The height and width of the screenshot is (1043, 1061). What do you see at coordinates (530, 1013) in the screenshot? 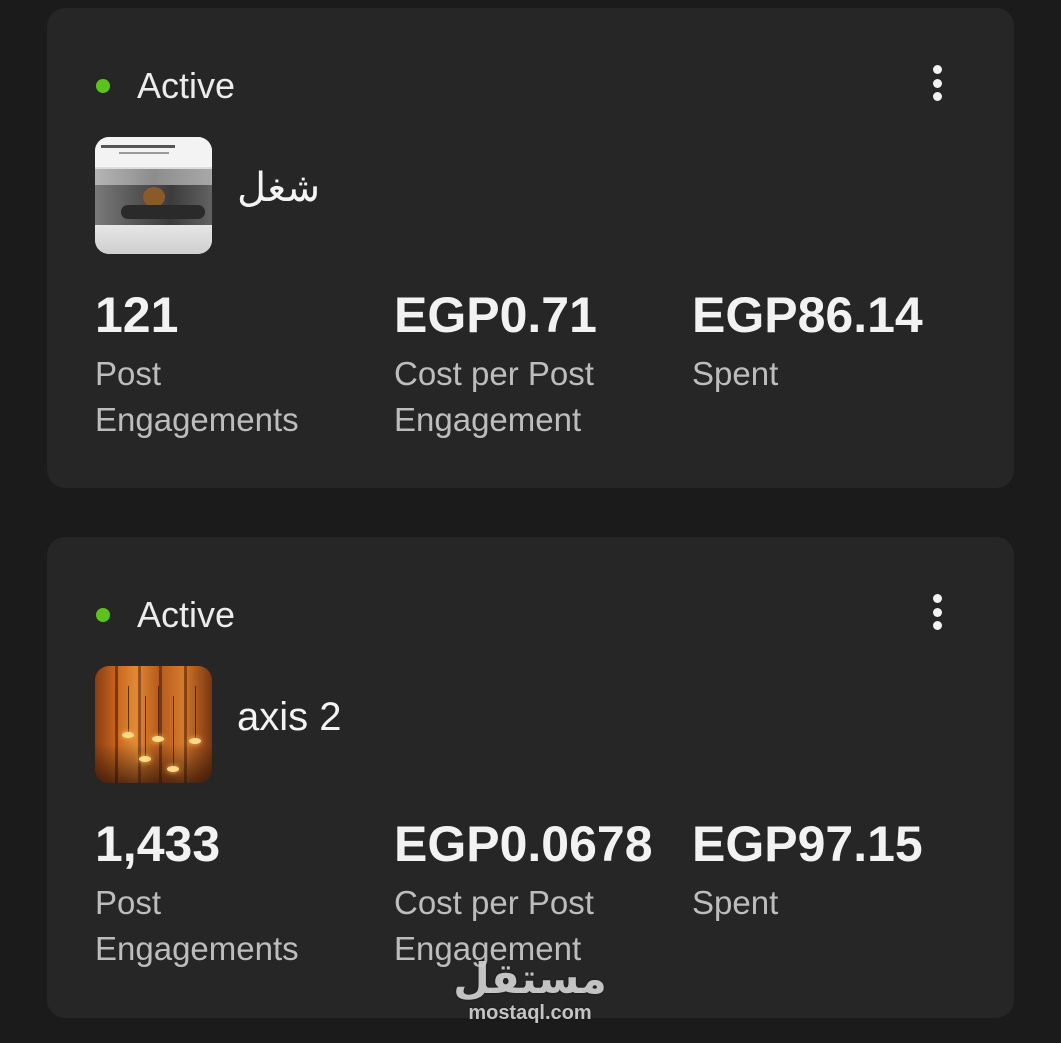
I see `watermark-site: mostaql.com` at bounding box center [530, 1013].